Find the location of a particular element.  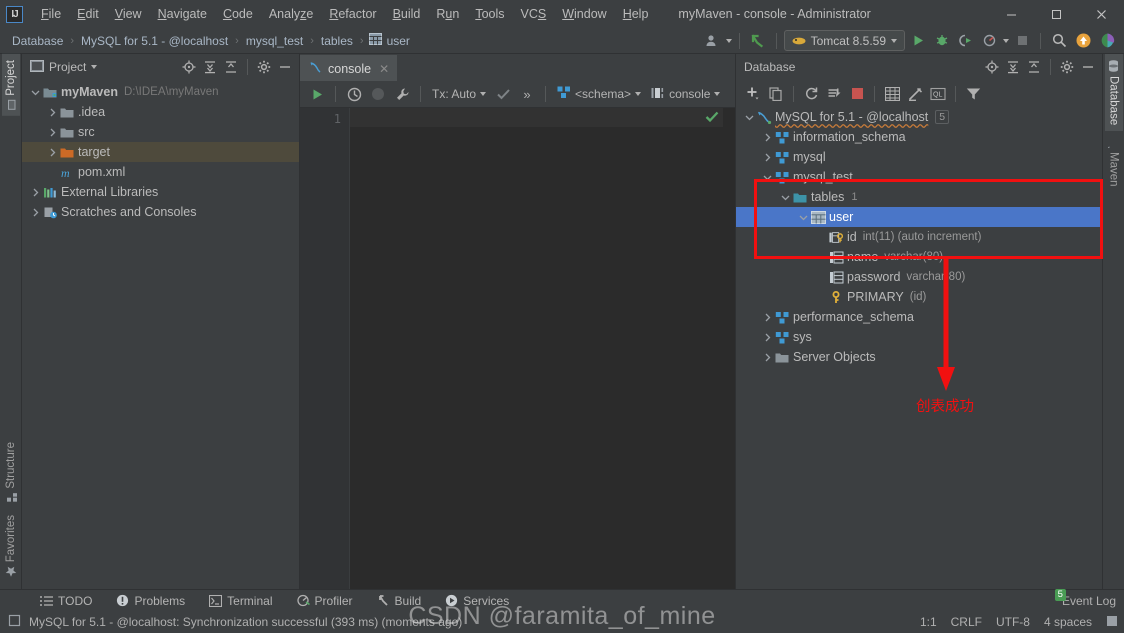

commit-icon is located at coordinates (503, 94).